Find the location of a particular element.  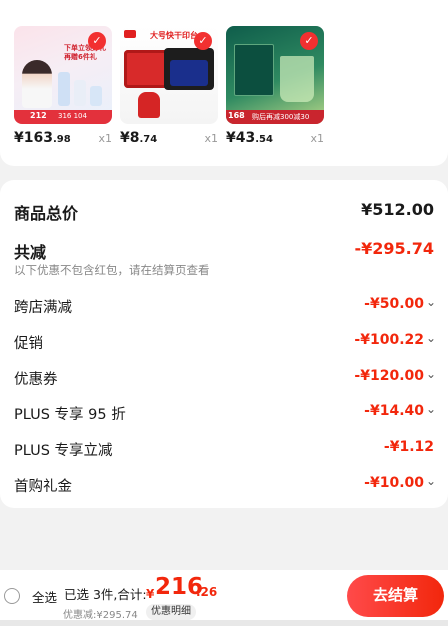

discount-row-plus-instant: PLUS 专享立减 -¥1.12 is located at coordinates (224, 449).